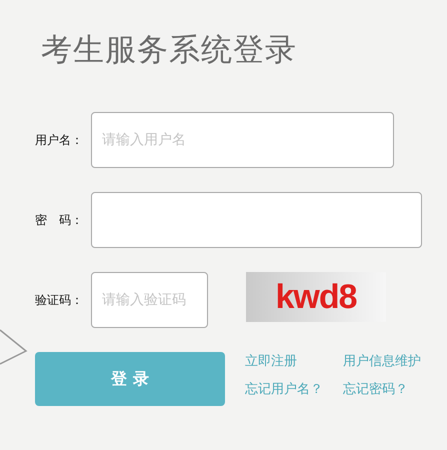 This screenshot has width=447, height=450. What do you see at coordinates (59, 300) in the screenshot?
I see `field-label: 验证码：` at bounding box center [59, 300].